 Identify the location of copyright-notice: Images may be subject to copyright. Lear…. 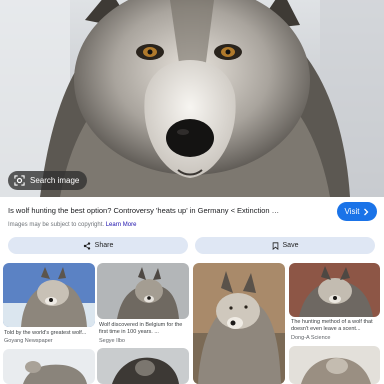
(72, 225).